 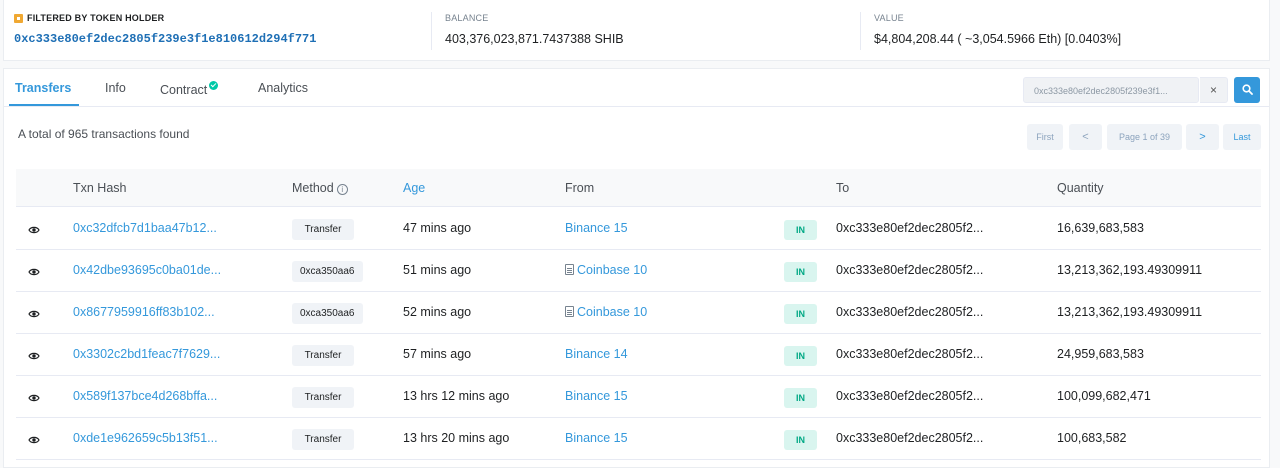 What do you see at coordinates (638, 188) in the screenshot?
I see `table-header: Txn Hash Method i Age From To Quantity` at bounding box center [638, 188].